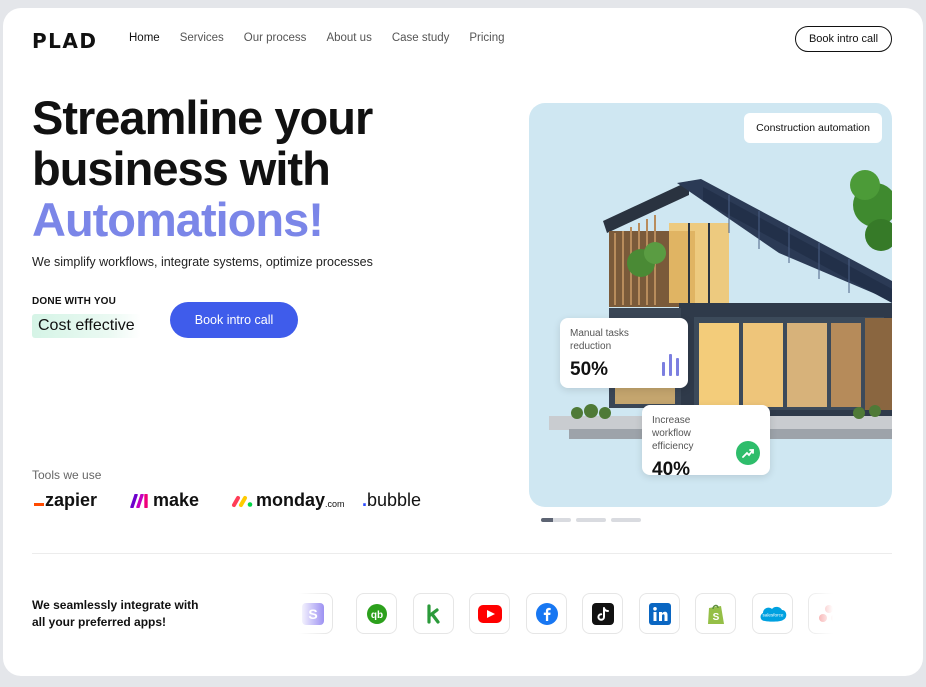 The width and height of the screenshot is (926, 687). Describe the element at coordinates (546, 613) in the screenshot. I see `facebook-icon` at that location.